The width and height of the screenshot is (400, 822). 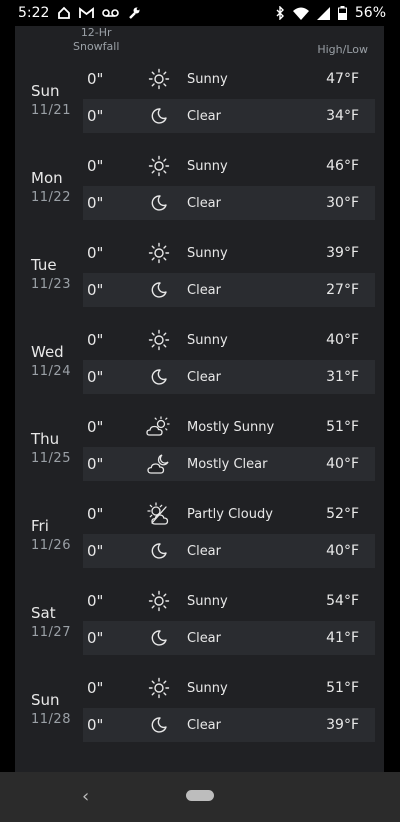 I want to click on bluetooth-icon, so click(x=280, y=13).